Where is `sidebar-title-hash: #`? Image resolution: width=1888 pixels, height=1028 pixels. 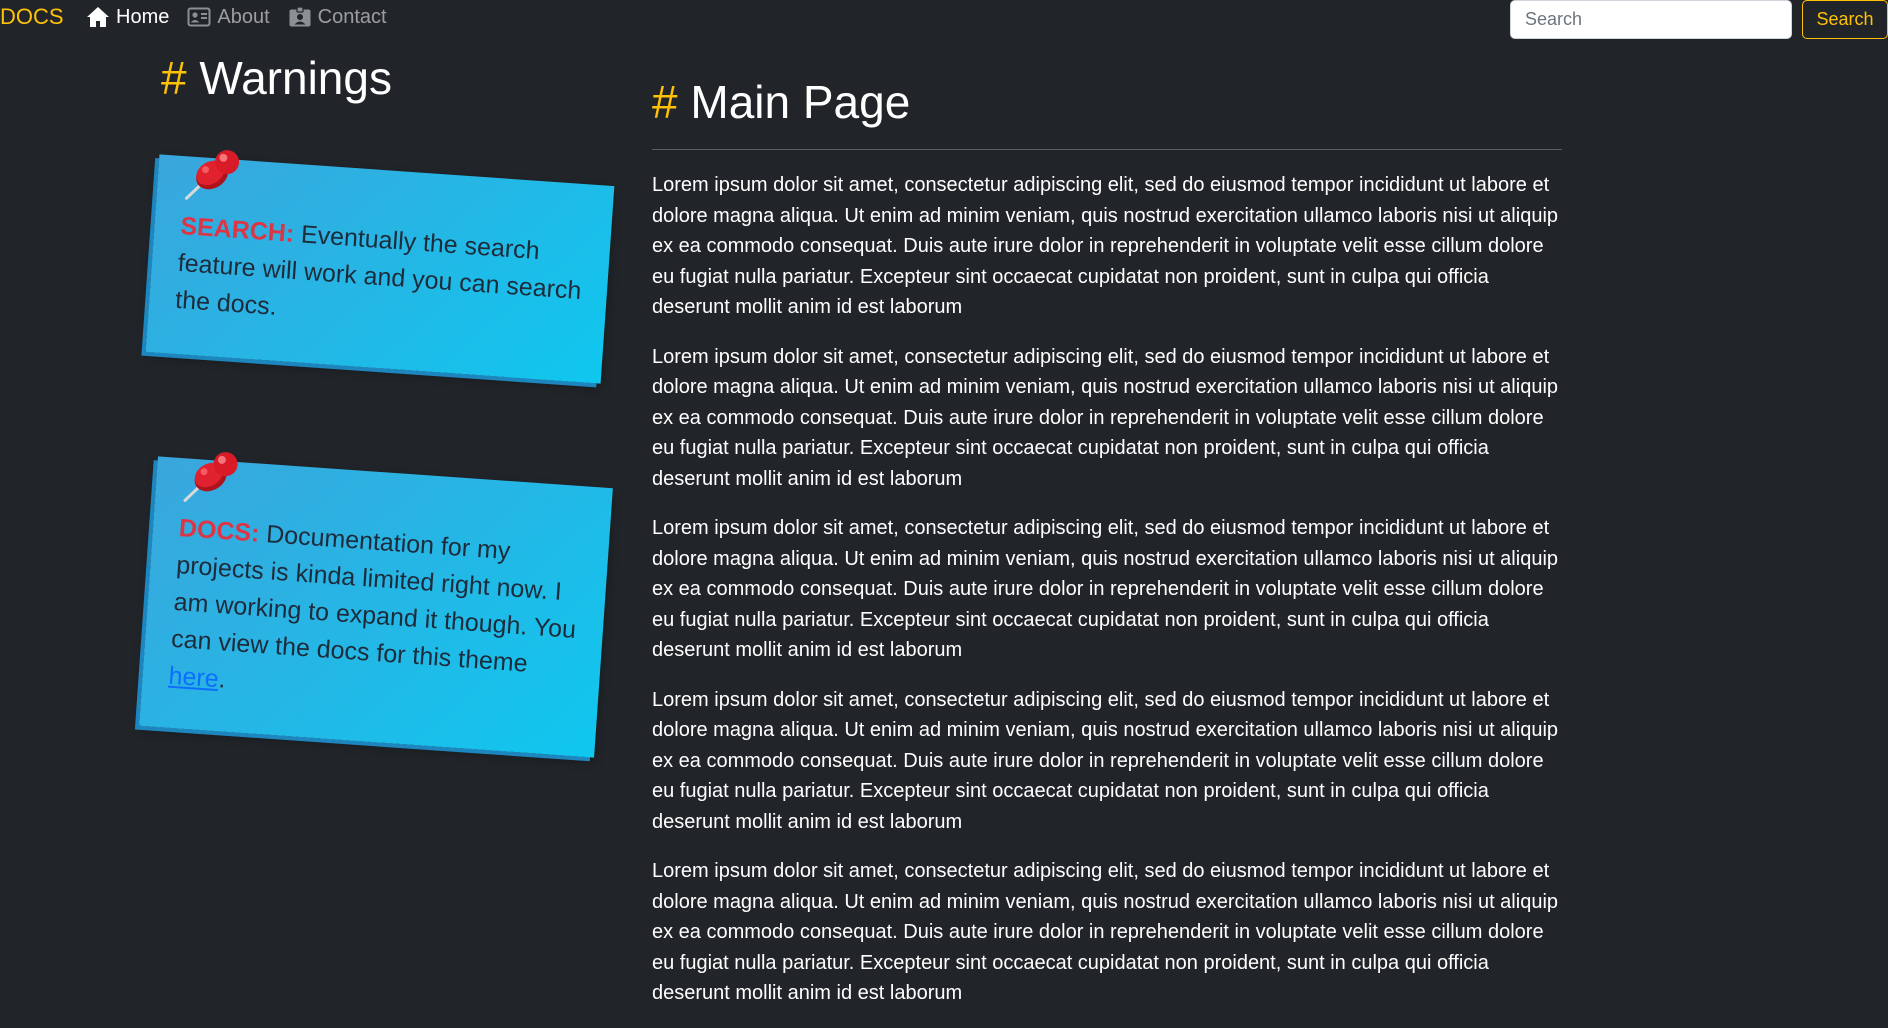 sidebar-title-hash: # is located at coordinates (174, 78).